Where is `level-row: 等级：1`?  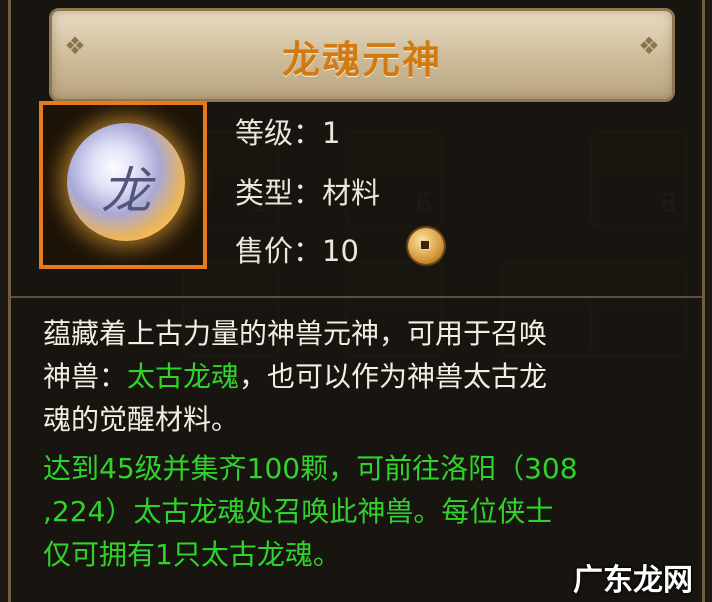 level-row: 等级：1 is located at coordinates (287, 131).